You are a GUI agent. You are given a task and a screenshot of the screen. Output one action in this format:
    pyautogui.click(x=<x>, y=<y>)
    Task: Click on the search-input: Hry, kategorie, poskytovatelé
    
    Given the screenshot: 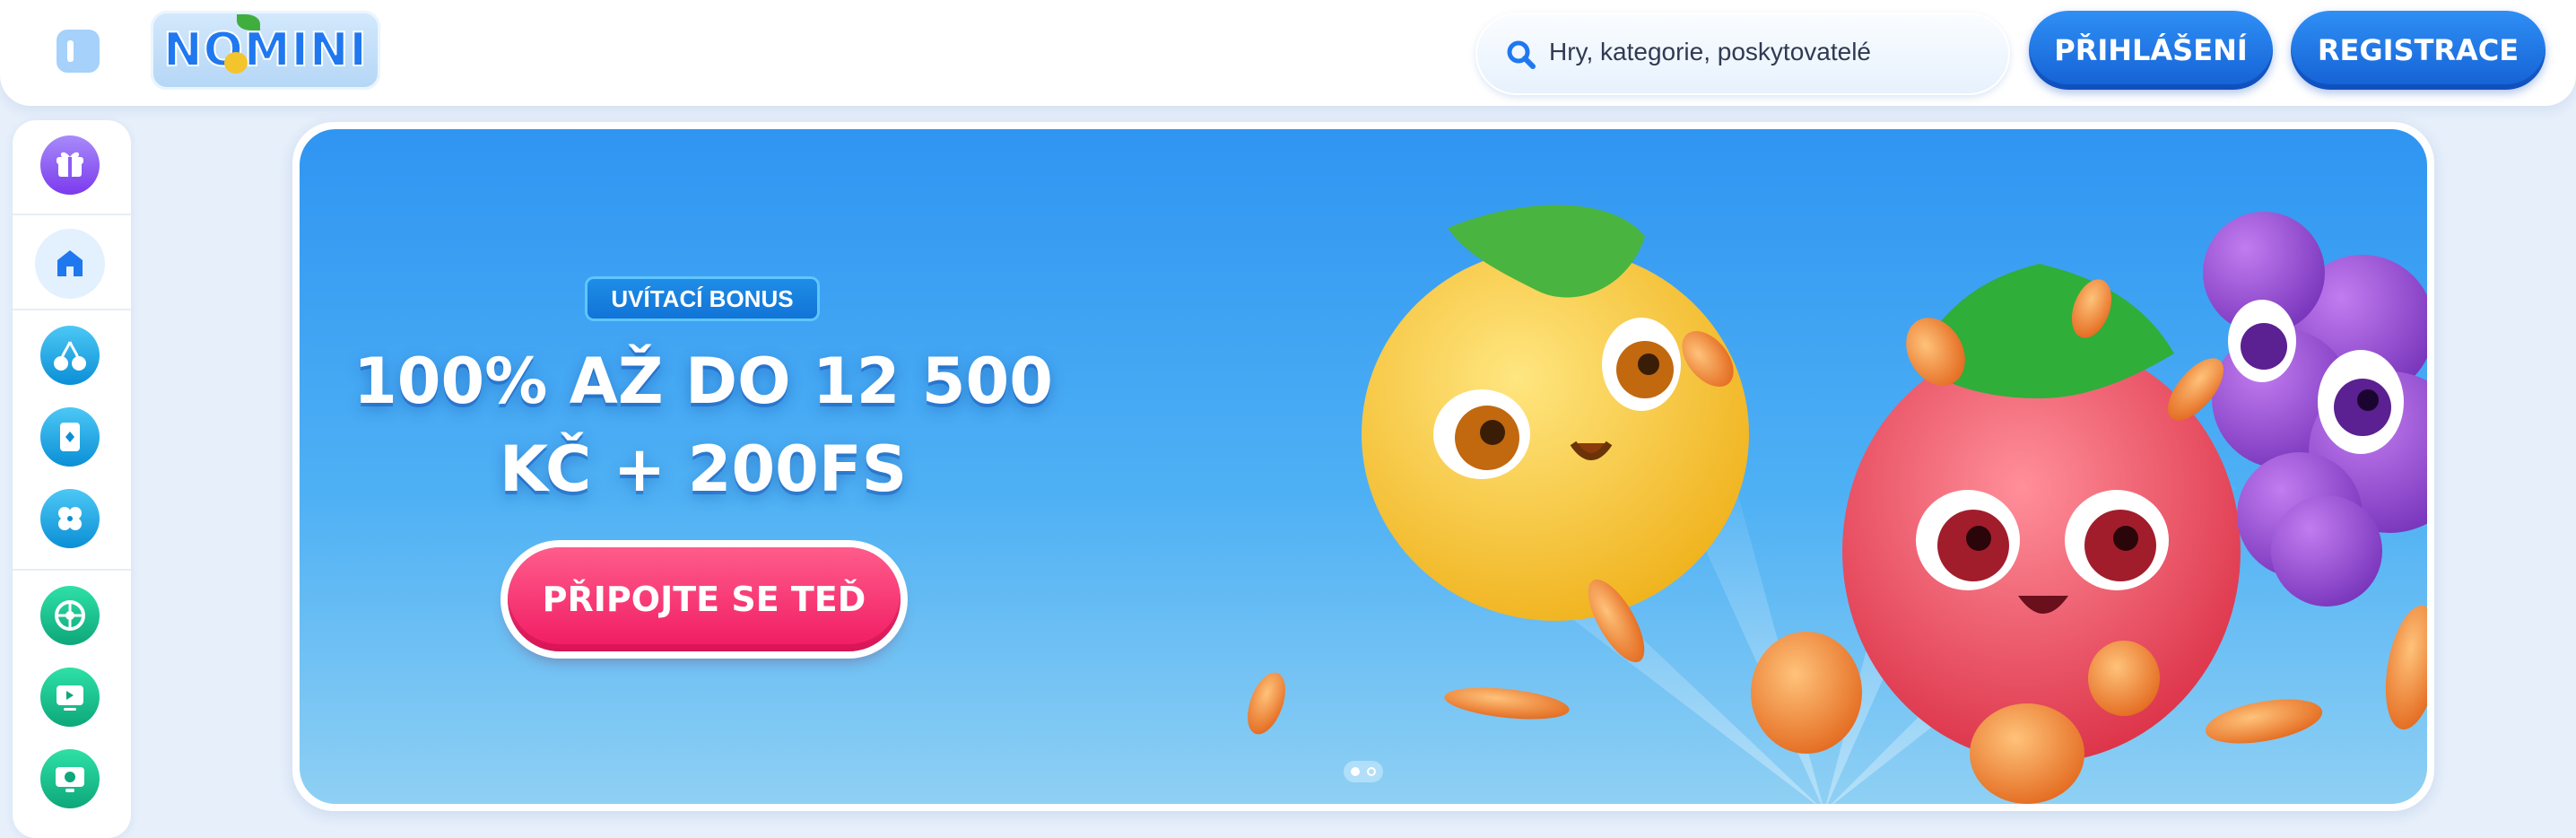 What is the action you would take?
    pyautogui.click(x=1742, y=54)
    